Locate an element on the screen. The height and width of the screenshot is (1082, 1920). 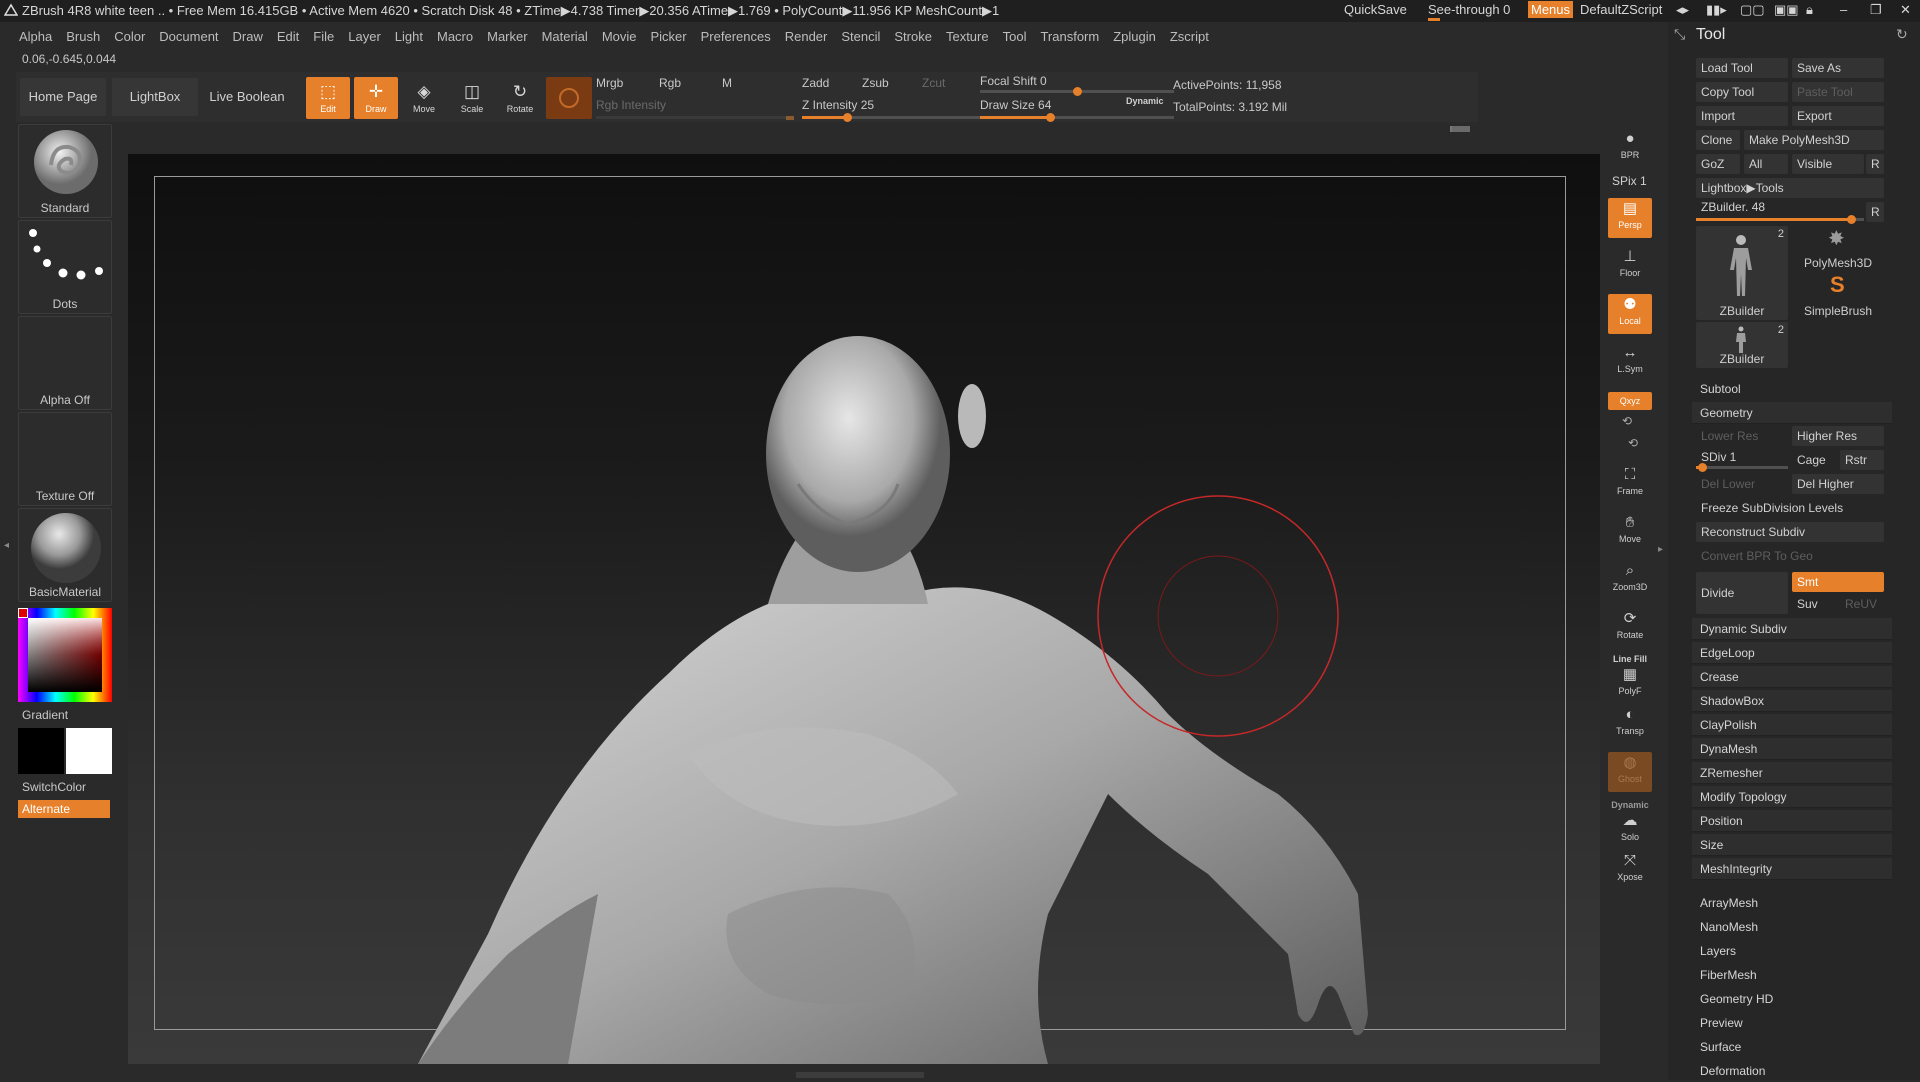
palette-pin-icon: ⤡ is located at coordinates (1679, 34).